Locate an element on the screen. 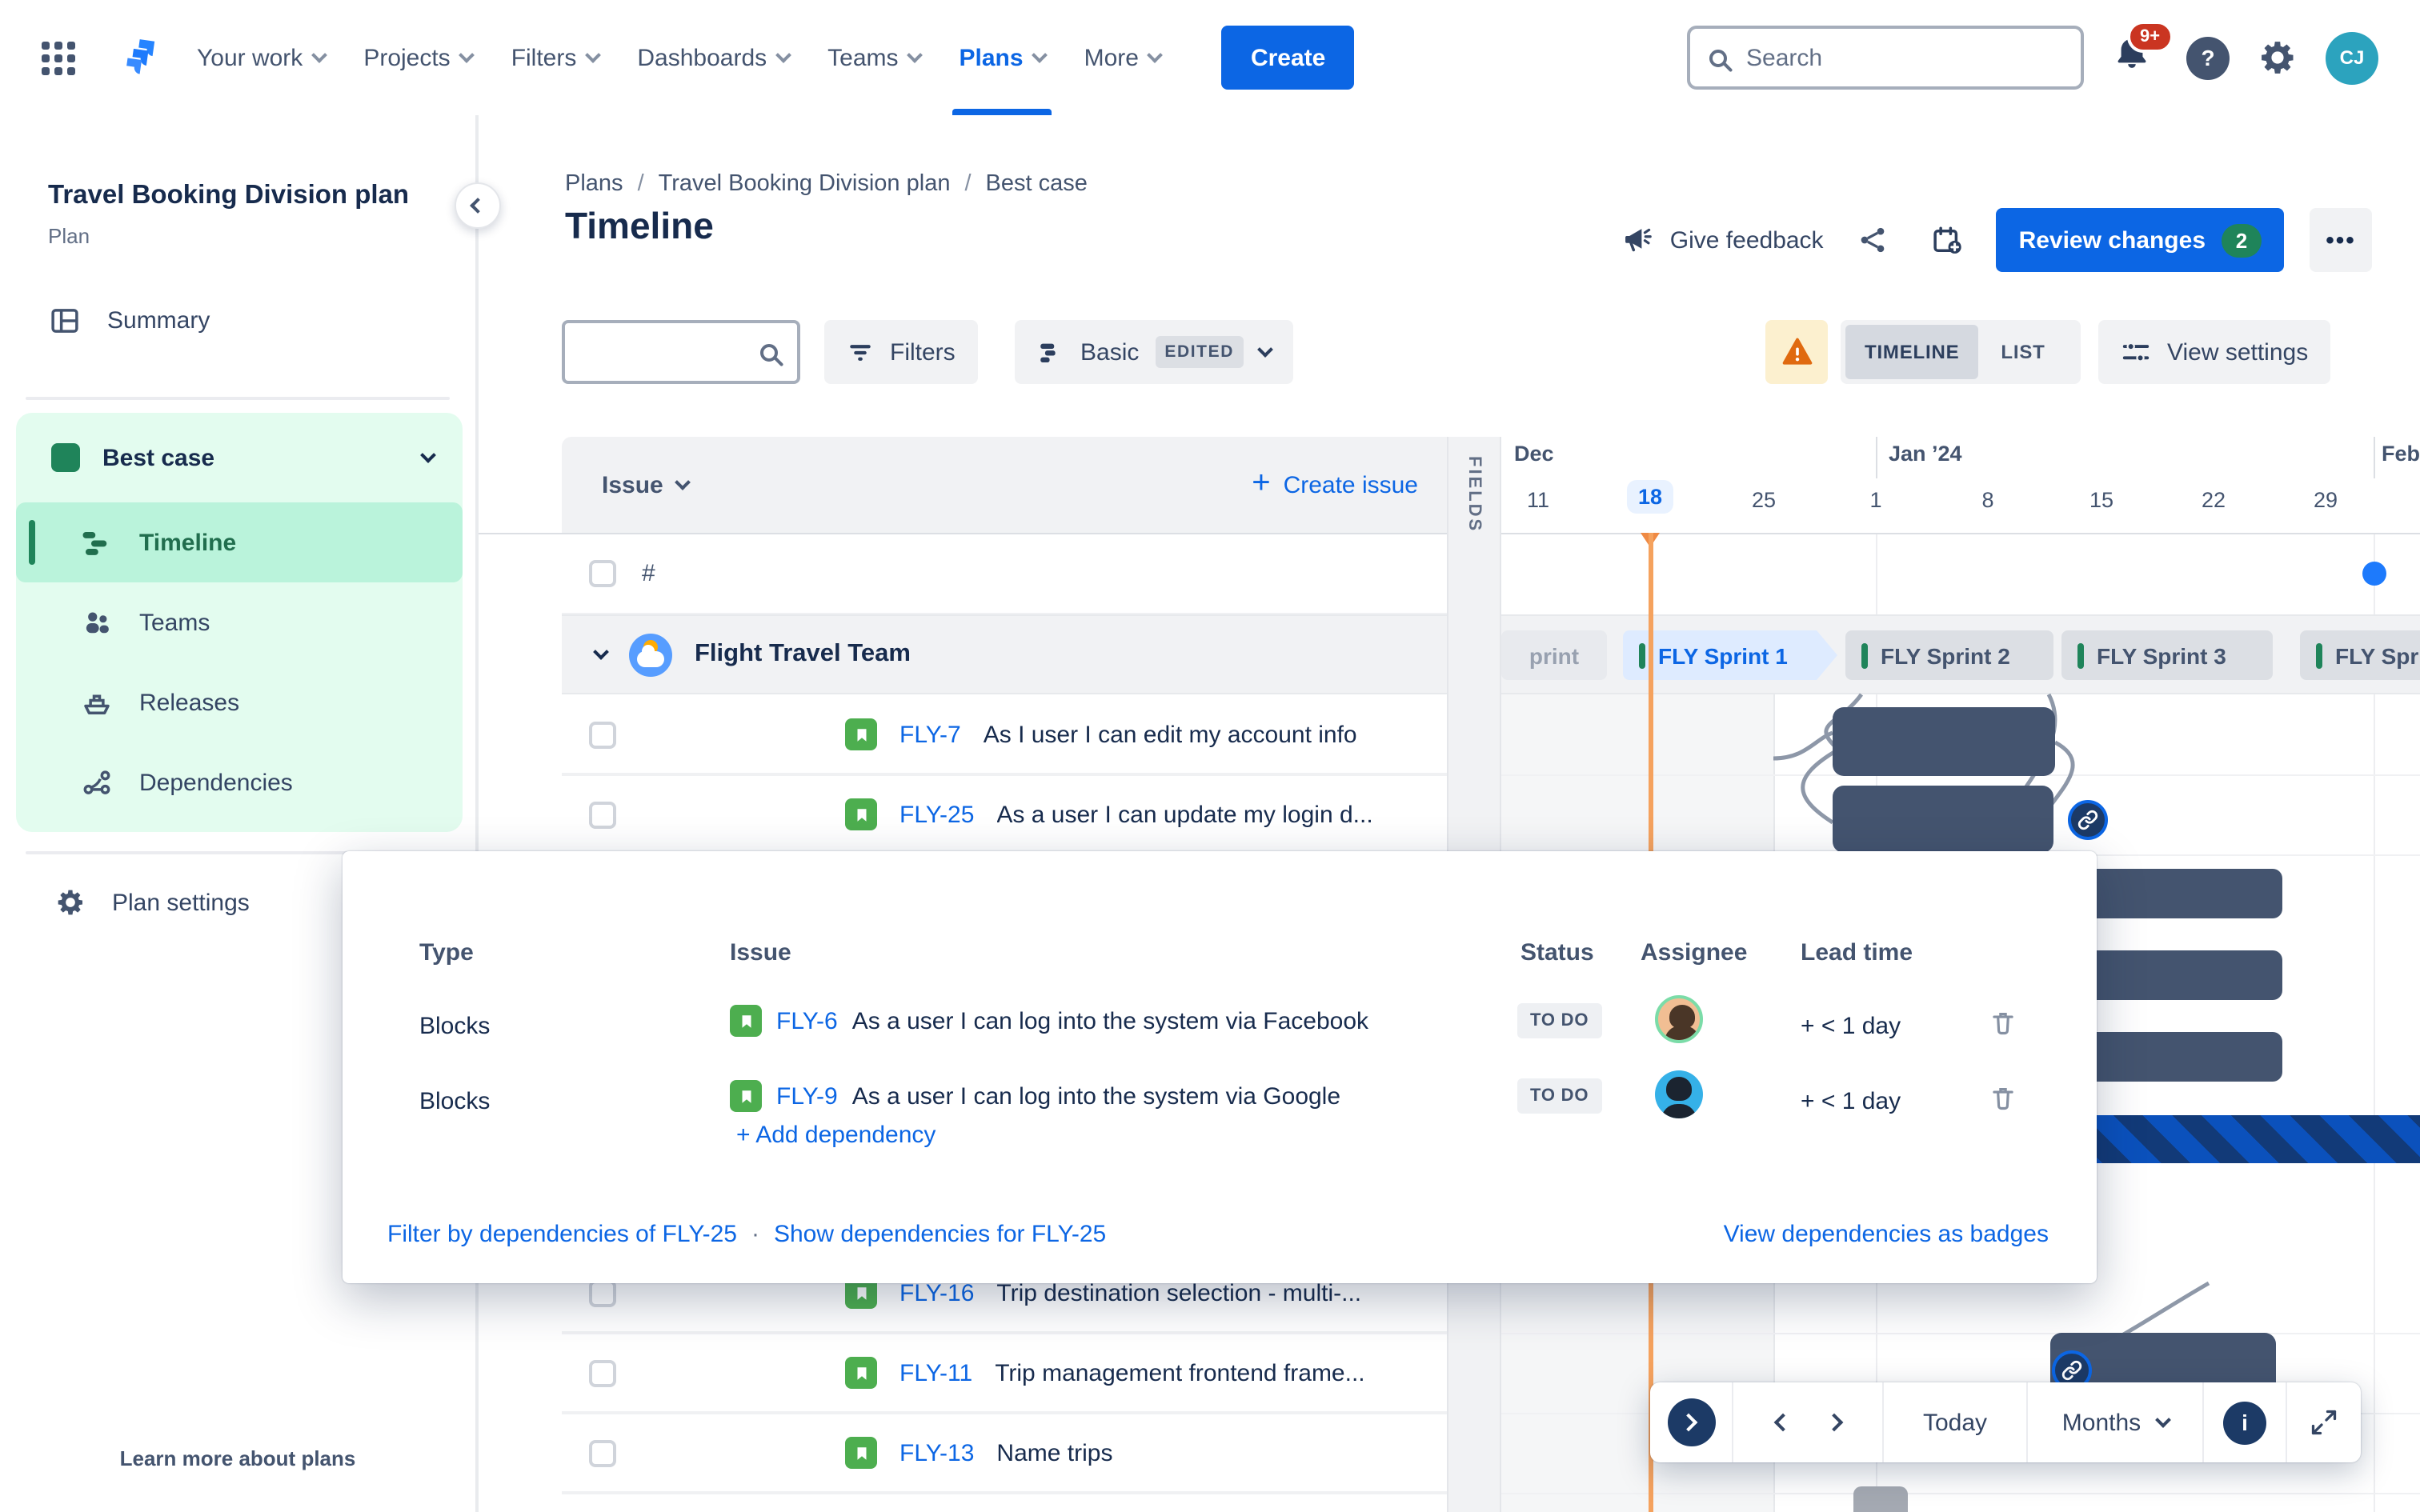 The height and width of the screenshot is (1512, 2420). nav-your-work: Your work is located at coordinates (262, 57).